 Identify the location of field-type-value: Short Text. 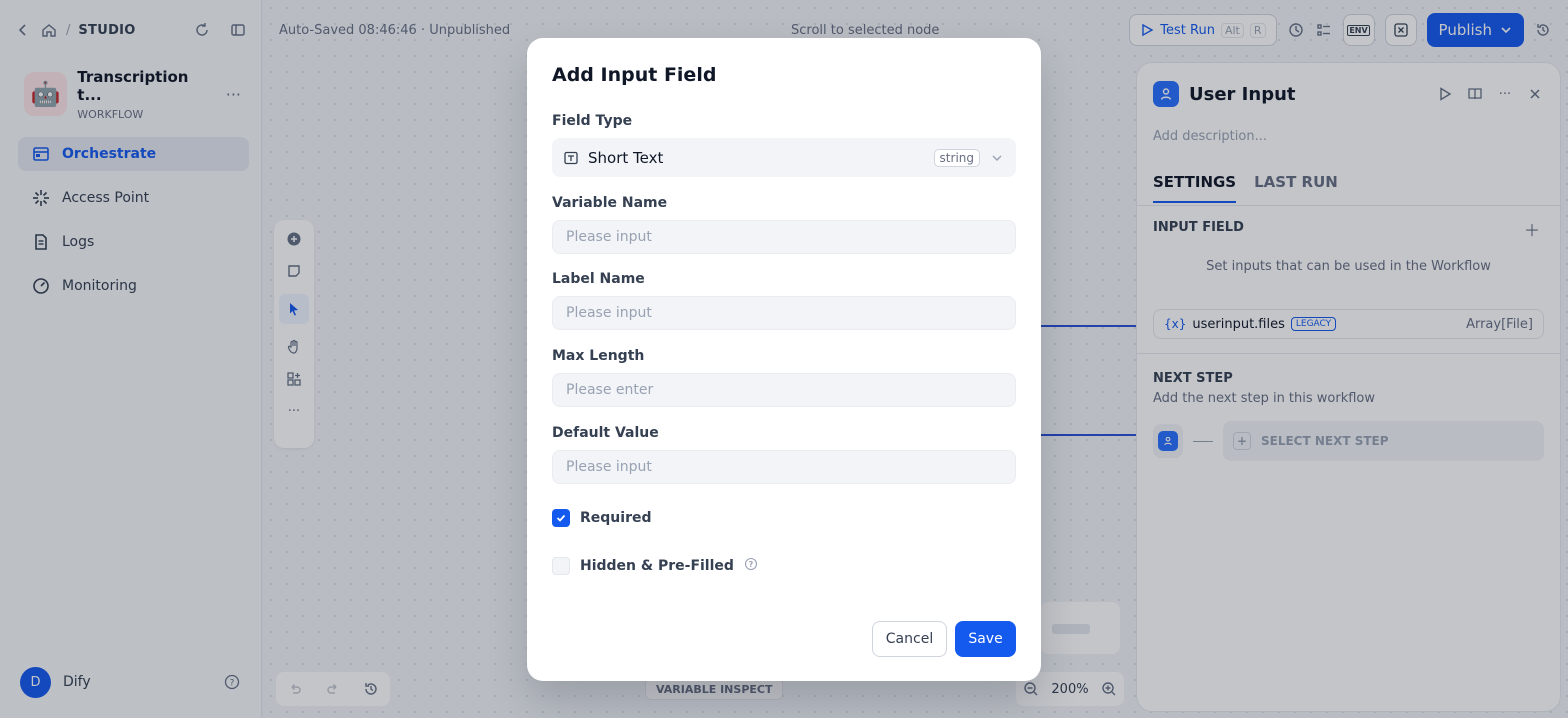
(626, 157).